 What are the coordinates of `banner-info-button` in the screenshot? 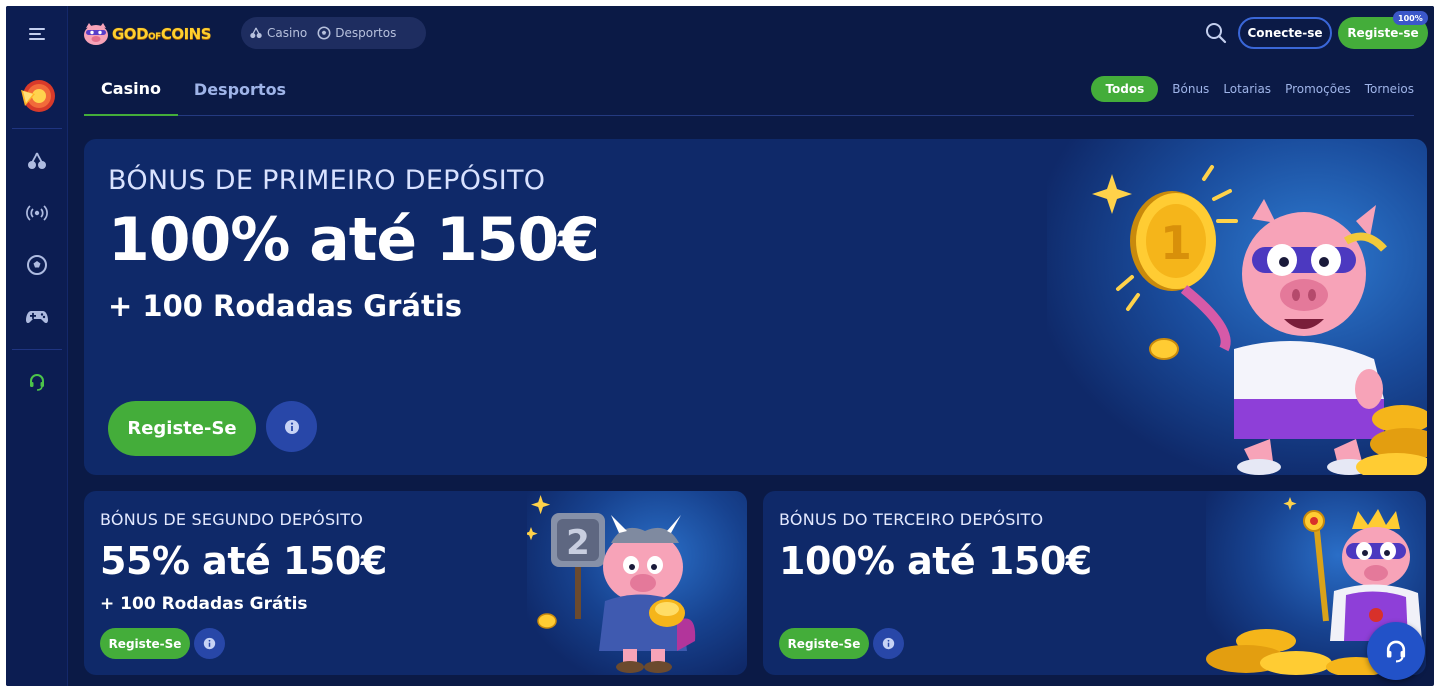 It's located at (291, 426).